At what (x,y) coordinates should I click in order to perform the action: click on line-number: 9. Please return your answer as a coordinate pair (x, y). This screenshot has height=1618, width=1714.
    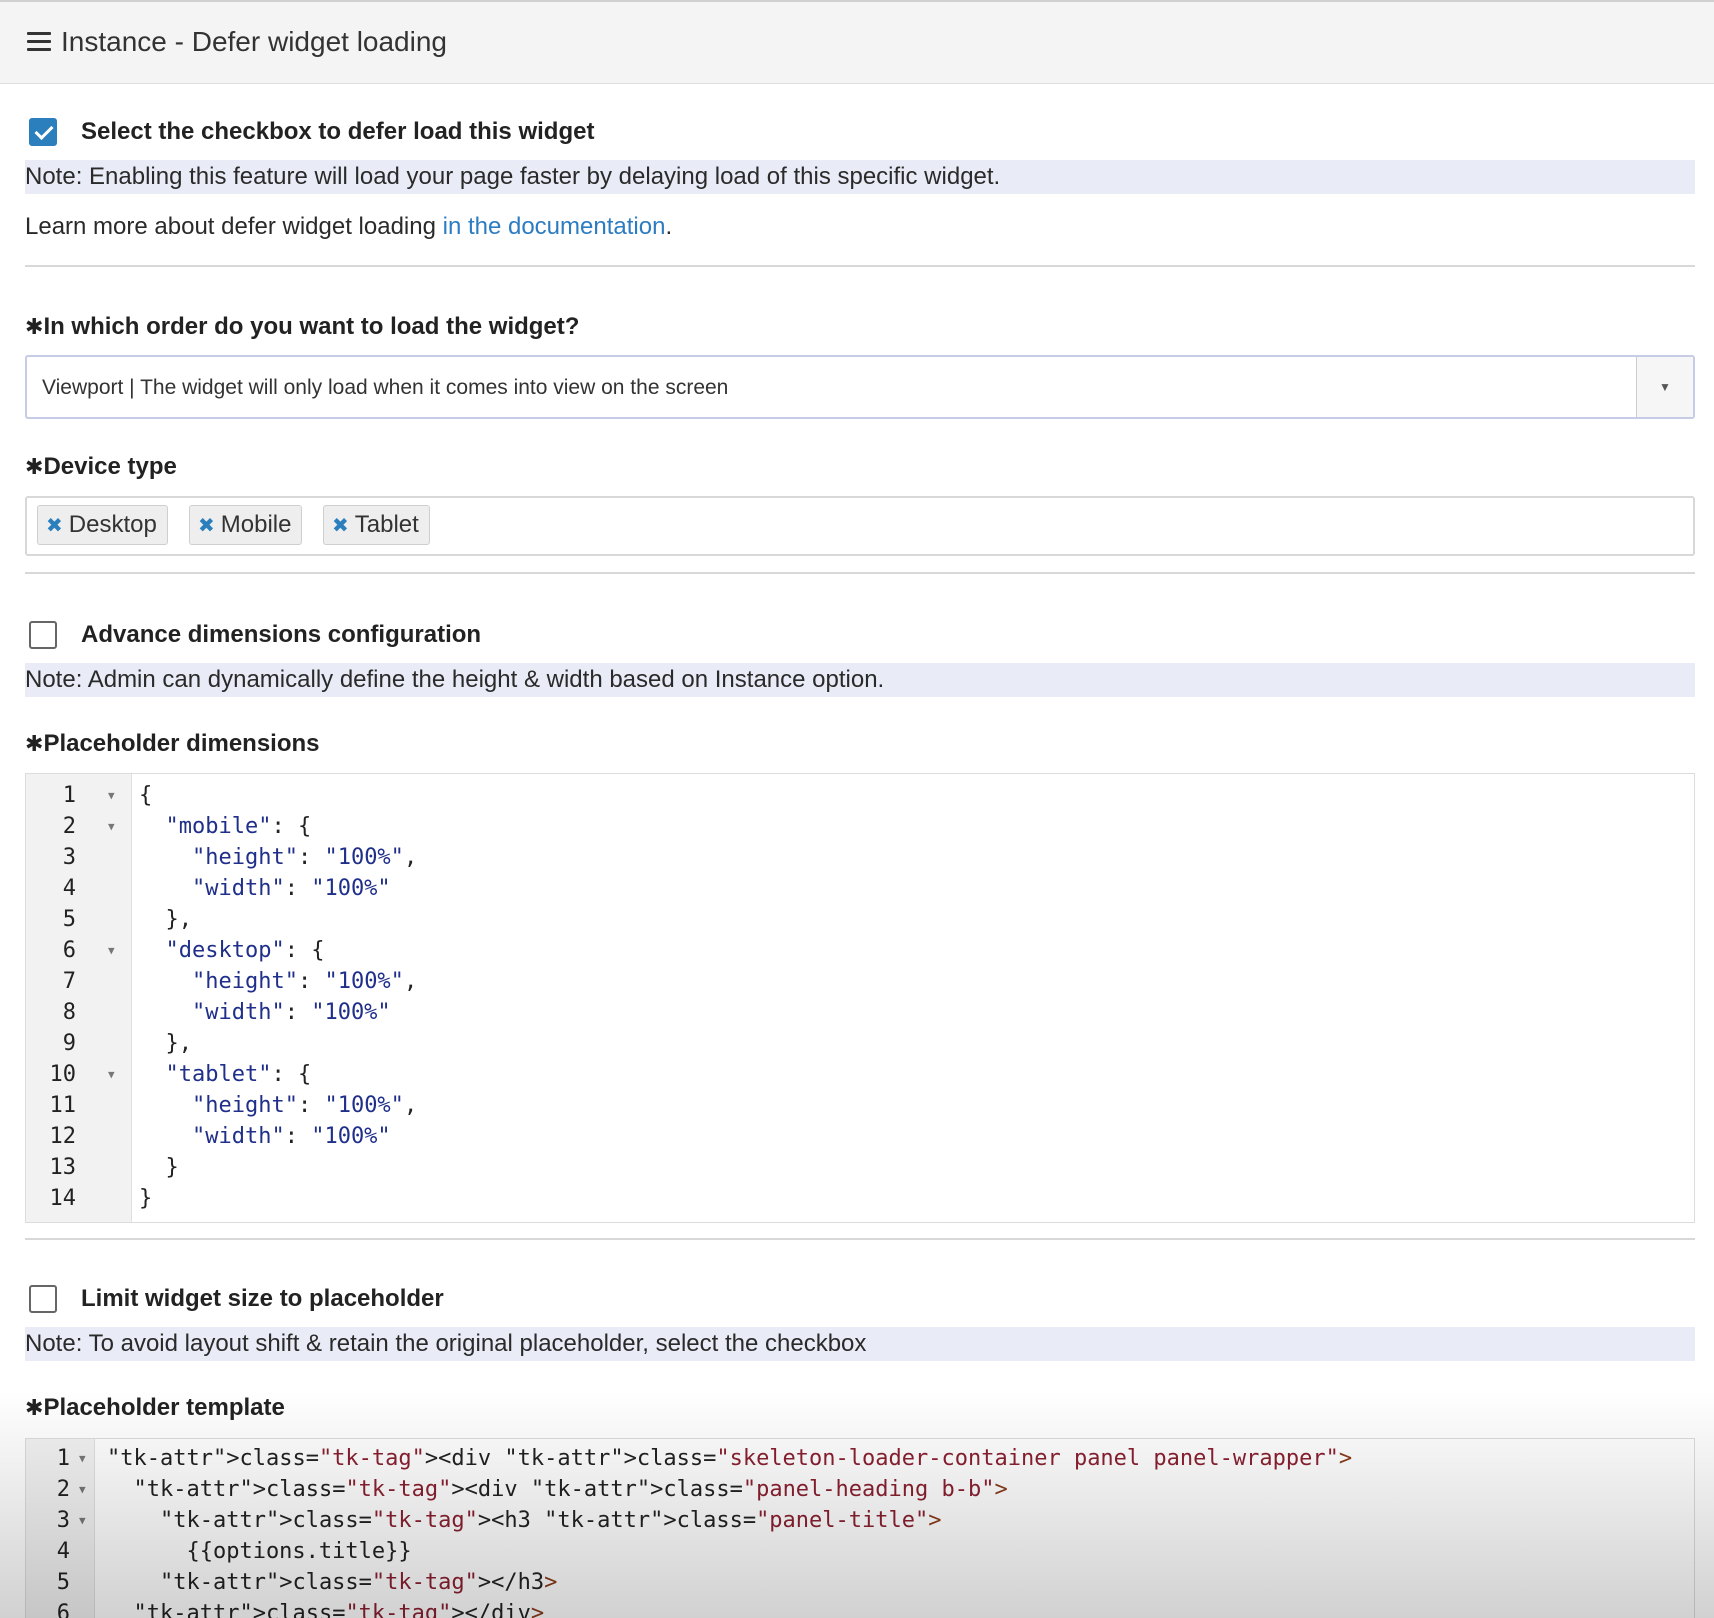
    Looking at the image, I should click on (69, 1043).